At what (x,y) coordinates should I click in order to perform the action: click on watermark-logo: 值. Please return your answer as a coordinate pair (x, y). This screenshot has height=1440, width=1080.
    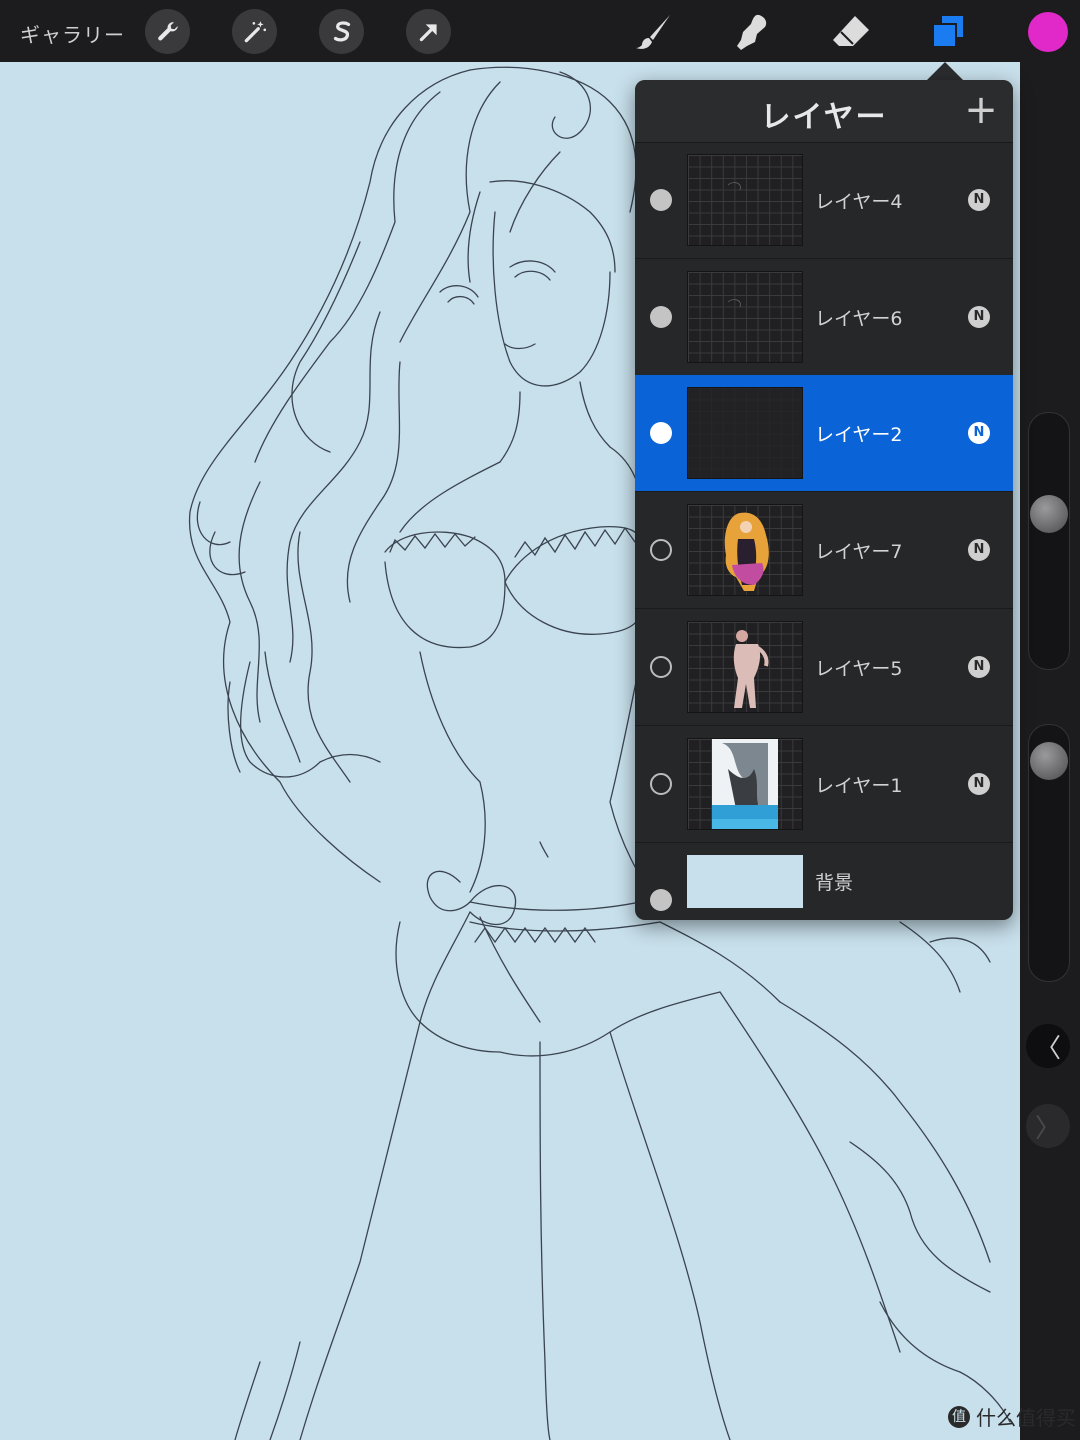
    Looking at the image, I should click on (959, 1416).